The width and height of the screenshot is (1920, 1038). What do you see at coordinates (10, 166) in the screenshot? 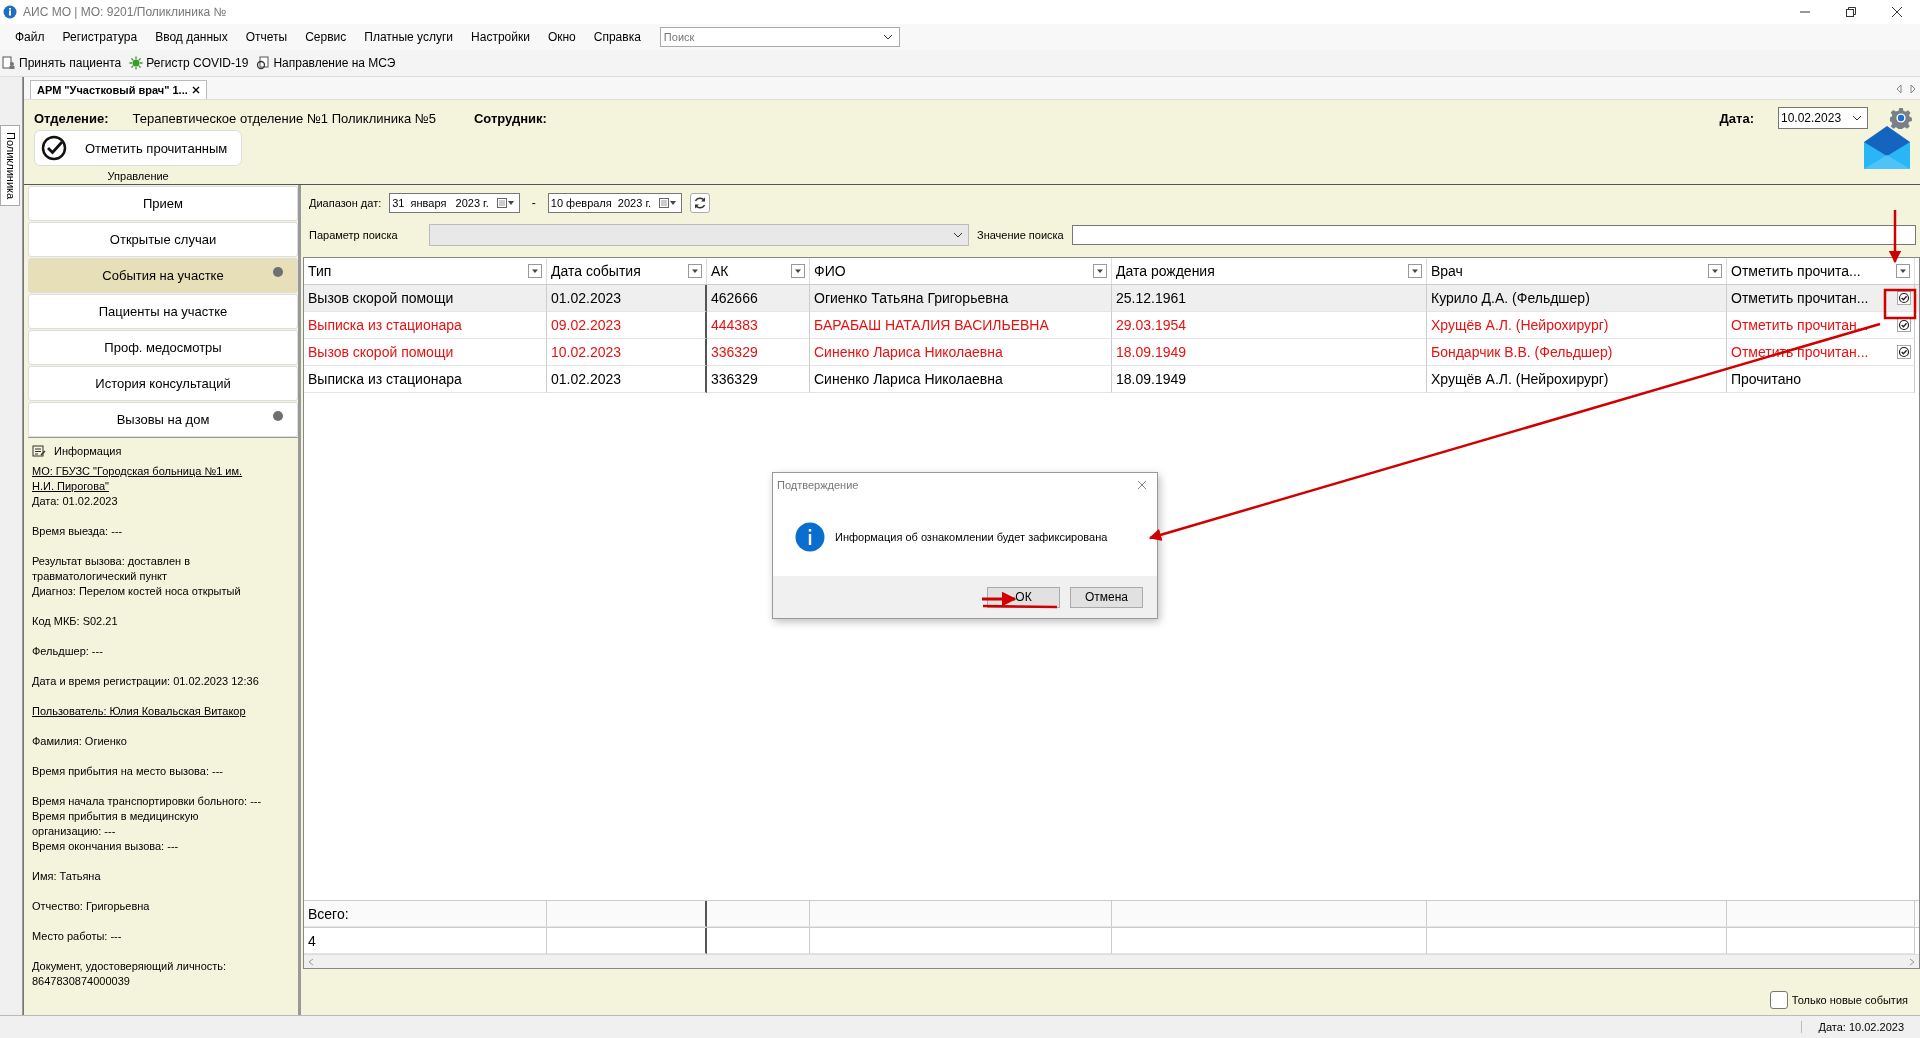
I see `side-tab: Поликлиника` at bounding box center [10, 166].